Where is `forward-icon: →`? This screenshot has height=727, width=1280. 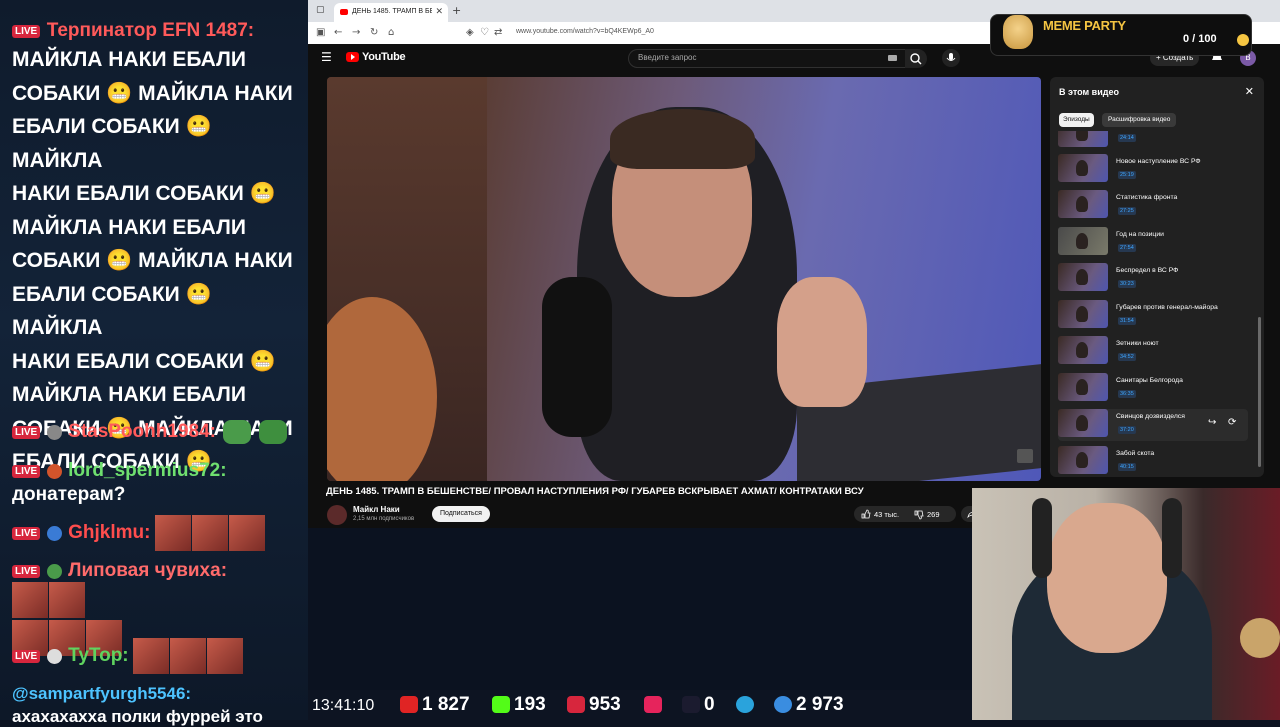
forward-icon: → is located at coordinates (356, 32).